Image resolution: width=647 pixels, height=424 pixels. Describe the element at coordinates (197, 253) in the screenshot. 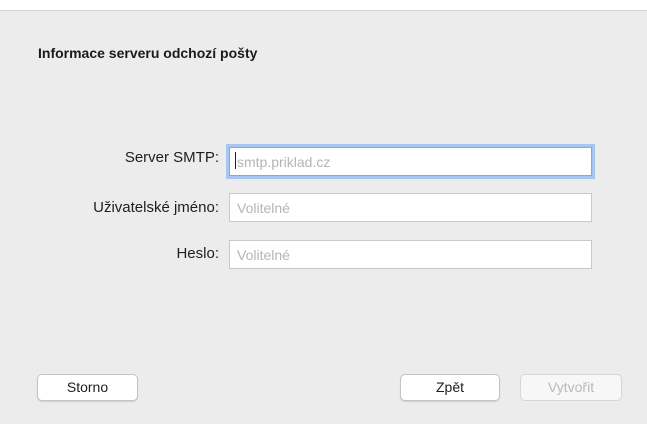

I see `password-label: Heslo:` at that location.